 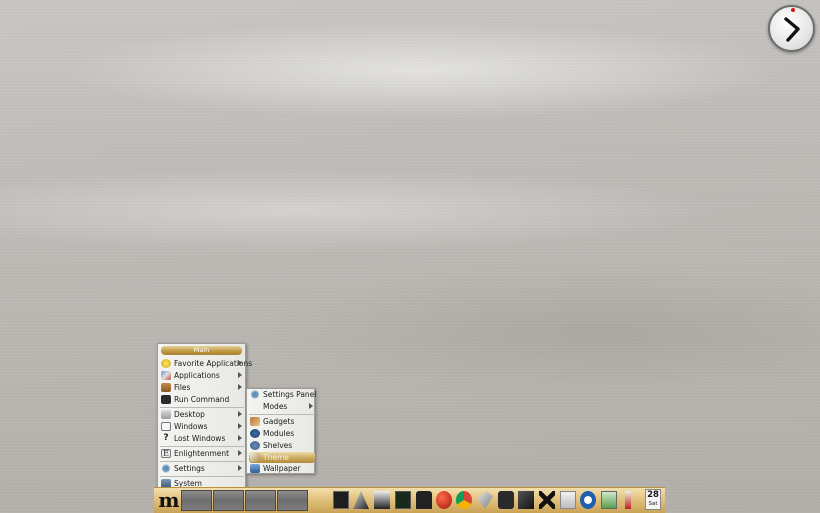 What do you see at coordinates (255, 445) in the screenshot?
I see `shelves-icon` at bounding box center [255, 445].